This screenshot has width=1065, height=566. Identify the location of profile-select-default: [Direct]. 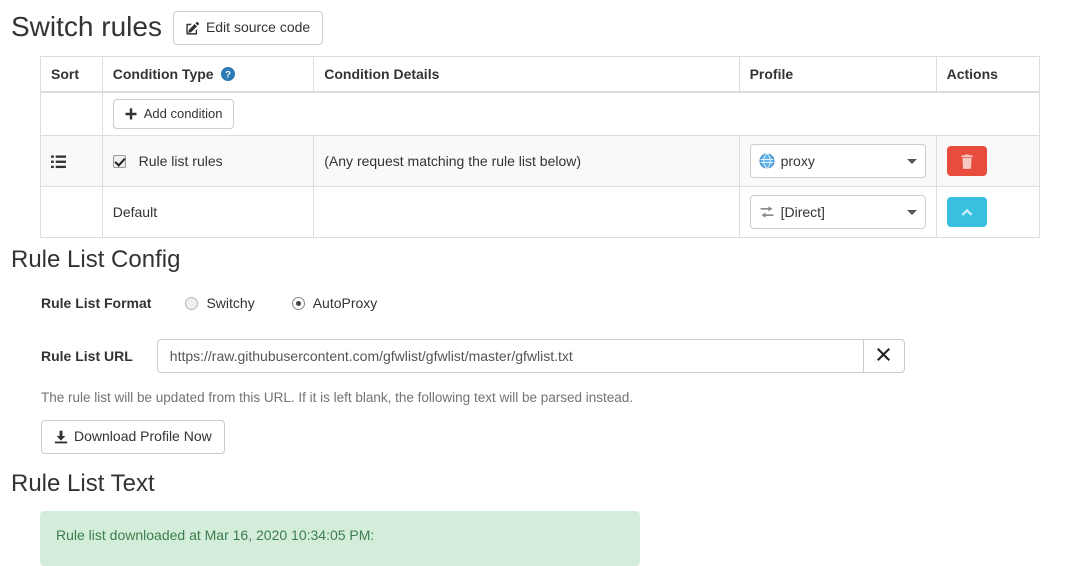
(837, 212).